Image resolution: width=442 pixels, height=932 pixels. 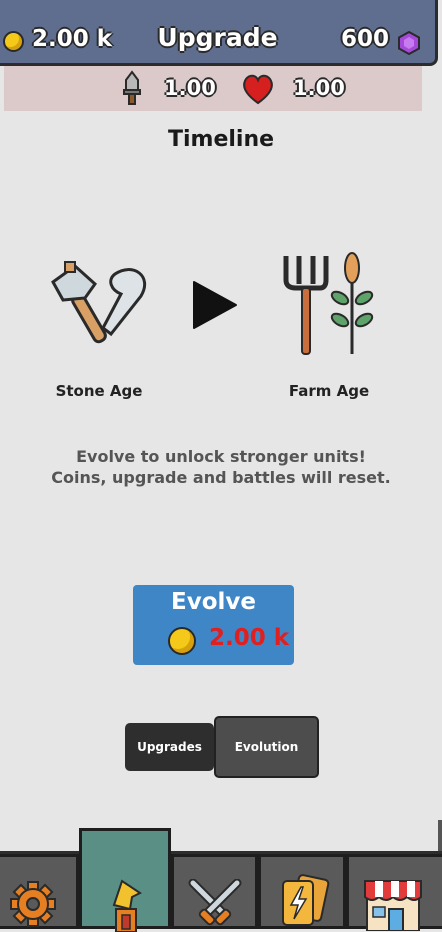 I want to click on nav-shop, so click(x=394, y=892).